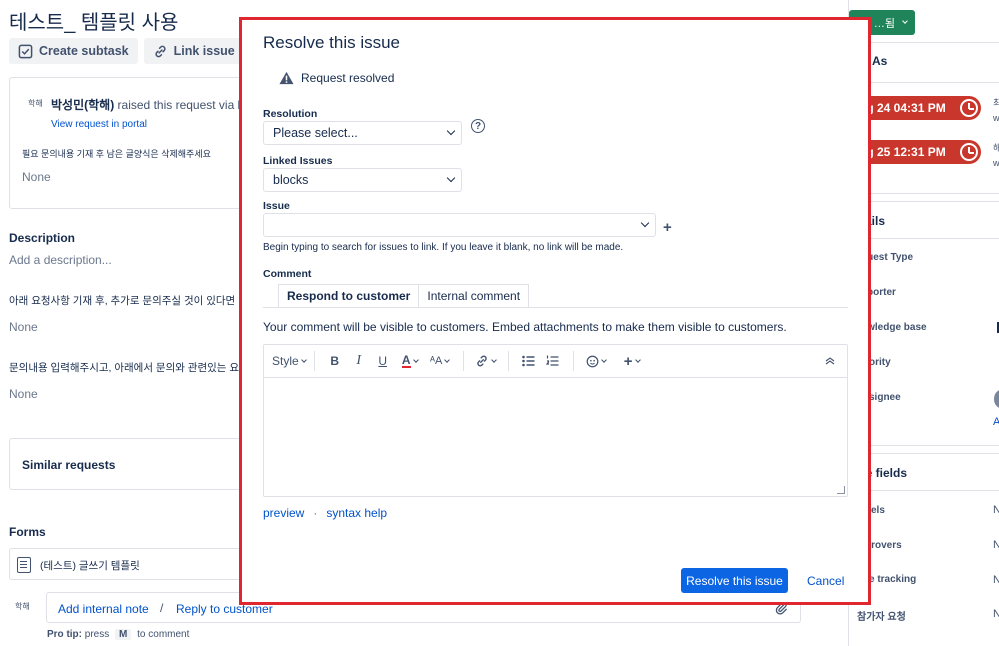 The height and width of the screenshot is (646, 999). I want to click on add-internal-note-link: Add internal note, so click(103, 609).